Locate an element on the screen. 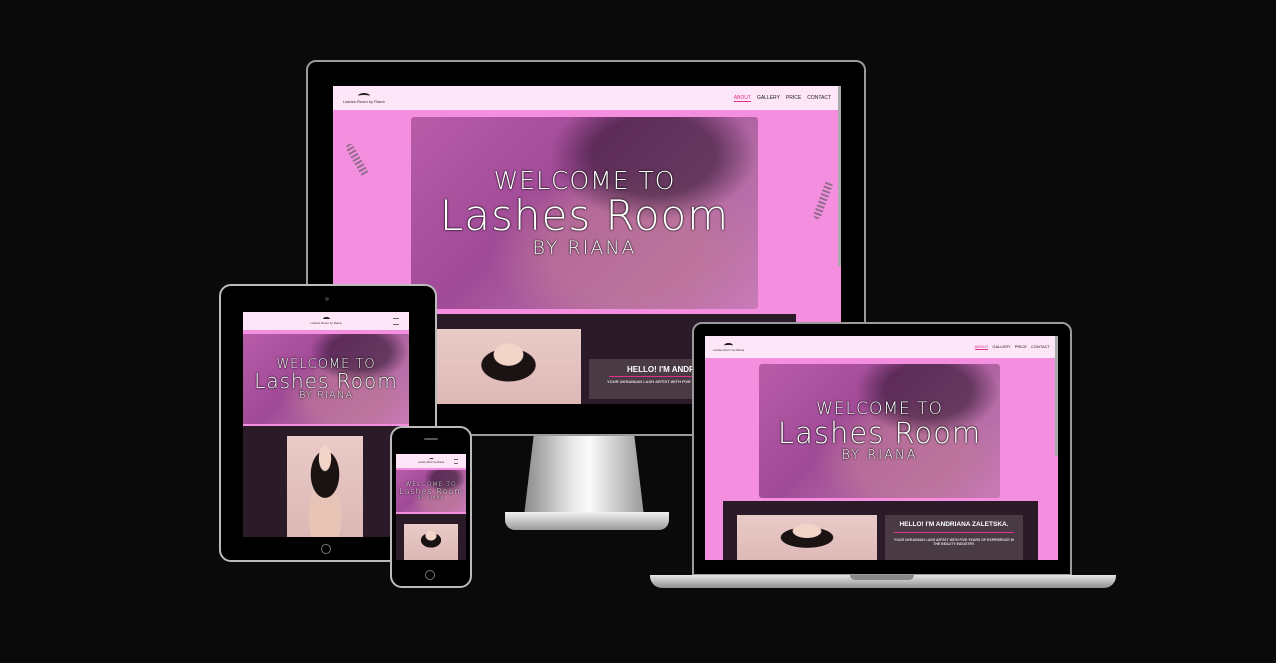 This screenshot has width=1276, height=663. phone-home-button is located at coordinates (430, 575).